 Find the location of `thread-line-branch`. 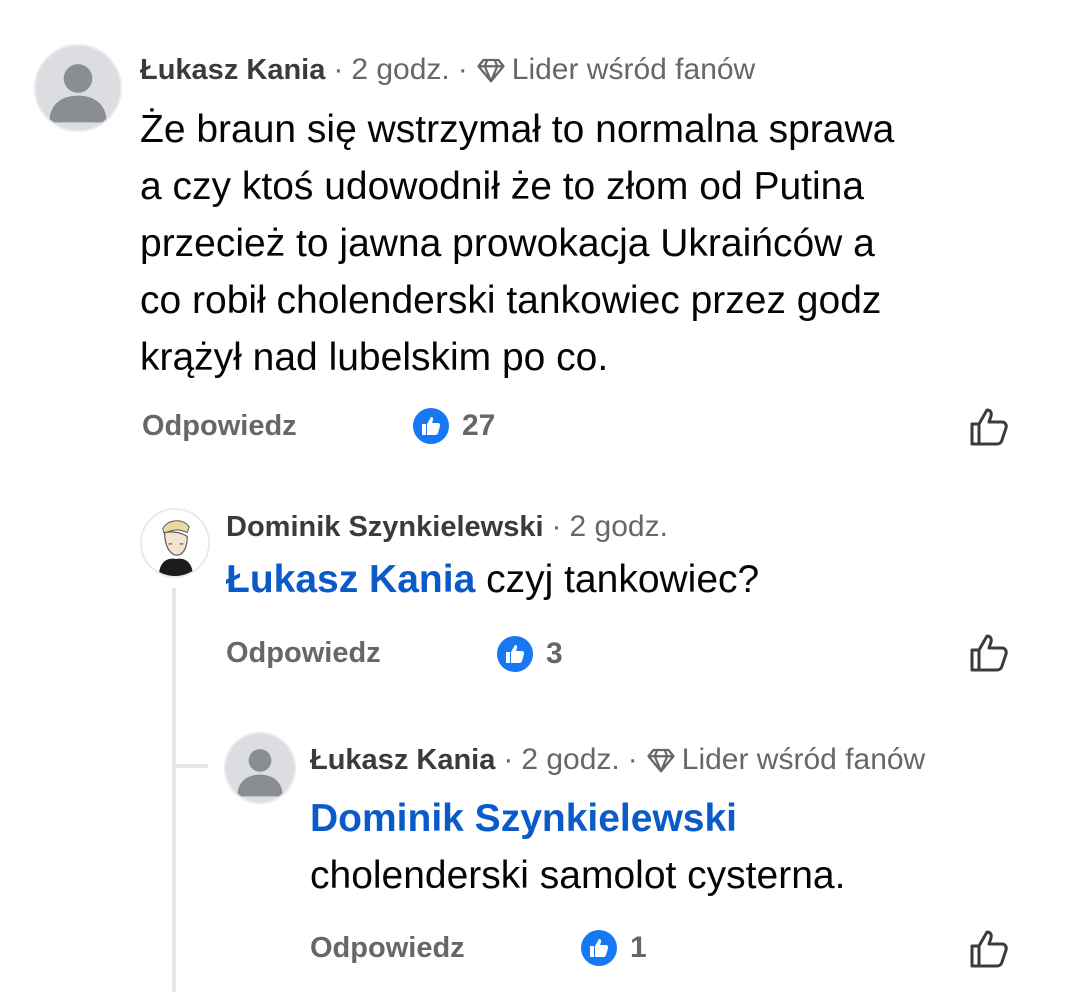

thread-line-branch is located at coordinates (190, 766).